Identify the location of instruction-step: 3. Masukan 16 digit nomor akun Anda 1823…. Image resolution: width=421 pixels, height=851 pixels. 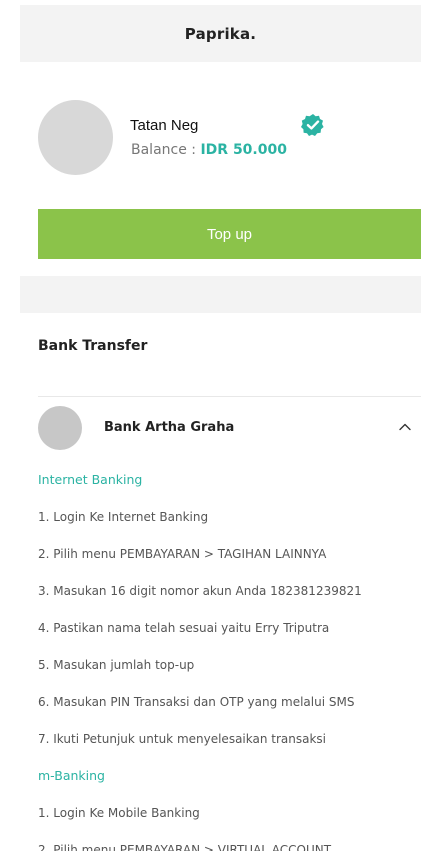
(200, 591).